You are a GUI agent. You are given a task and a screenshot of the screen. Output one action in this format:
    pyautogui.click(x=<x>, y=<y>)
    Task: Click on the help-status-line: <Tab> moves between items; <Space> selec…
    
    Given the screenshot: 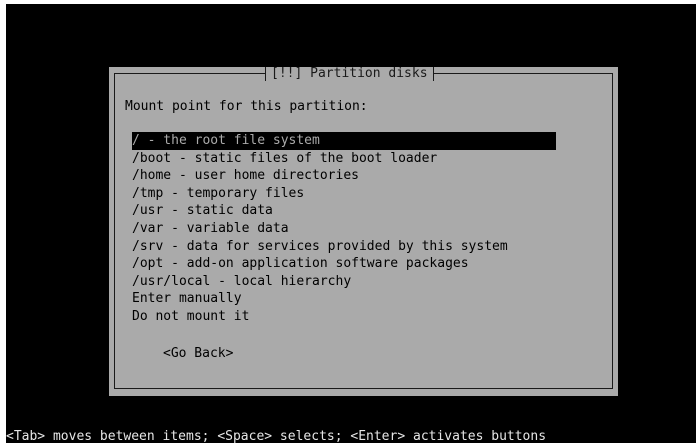 What is the action you would take?
    pyautogui.click(x=276, y=436)
    